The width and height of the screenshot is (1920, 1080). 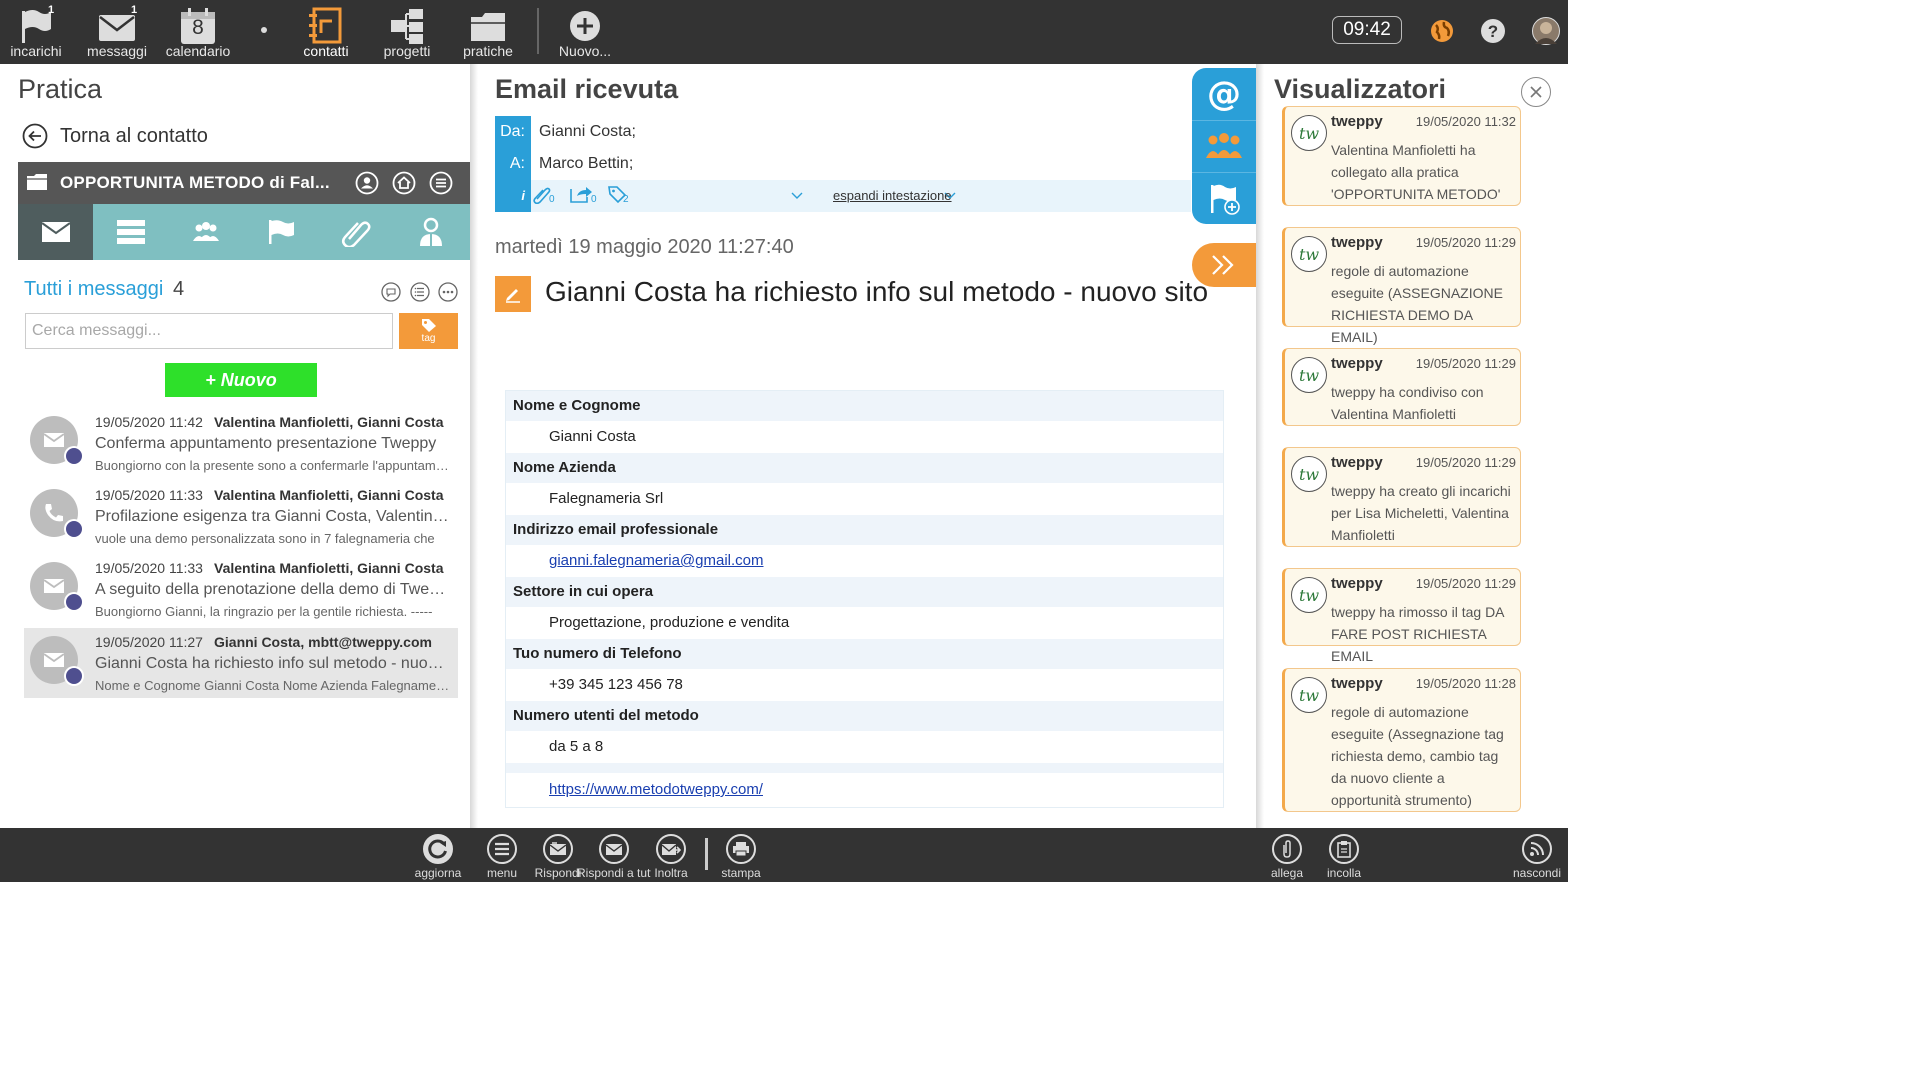 What do you see at coordinates (706, 854) in the screenshot?
I see `bottombar-divider` at bounding box center [706, 854].